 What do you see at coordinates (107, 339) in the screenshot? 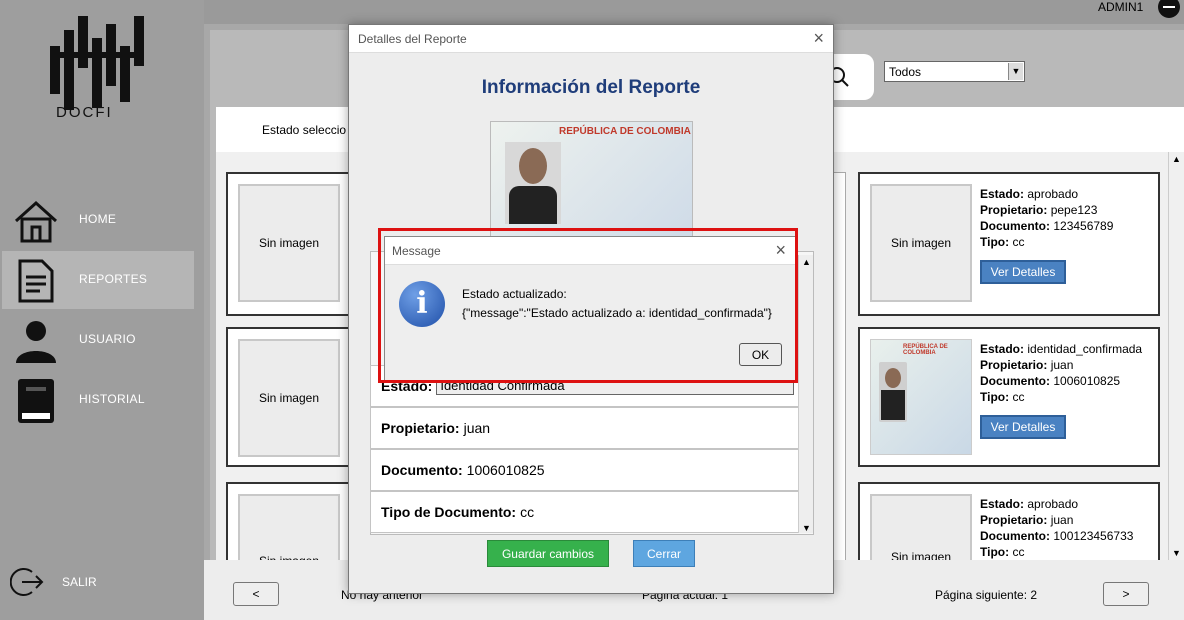
I see `nav-usuario-label: USUARIO` at bounding box center [107, 339].